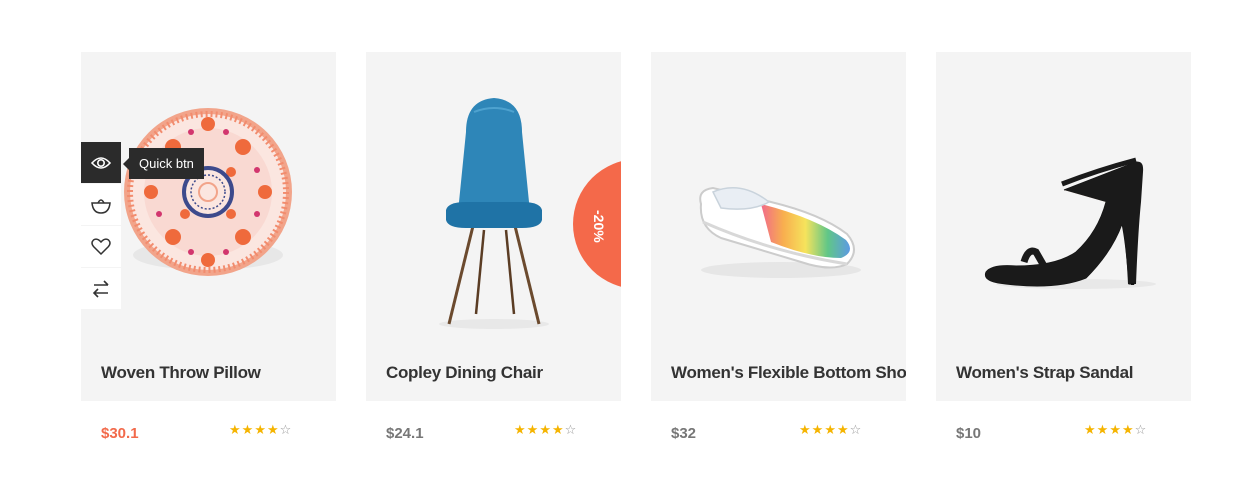  I want to click on product-image-area: -20% Copley Dining Chair, so click(493, 226).